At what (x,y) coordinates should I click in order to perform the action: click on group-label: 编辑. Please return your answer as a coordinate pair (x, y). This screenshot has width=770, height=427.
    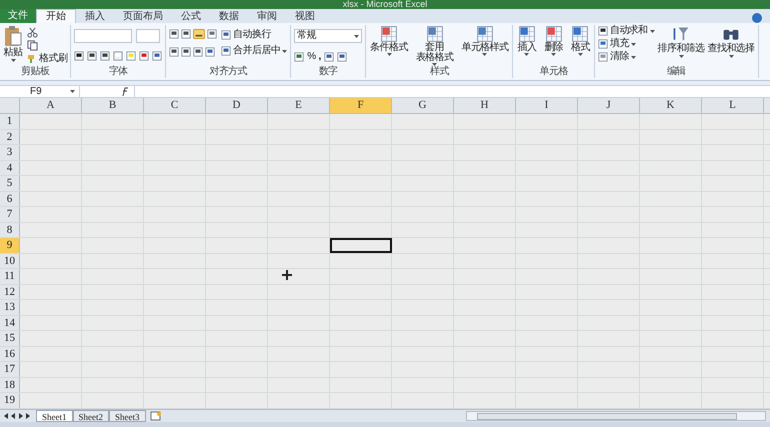
    Looking at the image, I should click on (676, 72).